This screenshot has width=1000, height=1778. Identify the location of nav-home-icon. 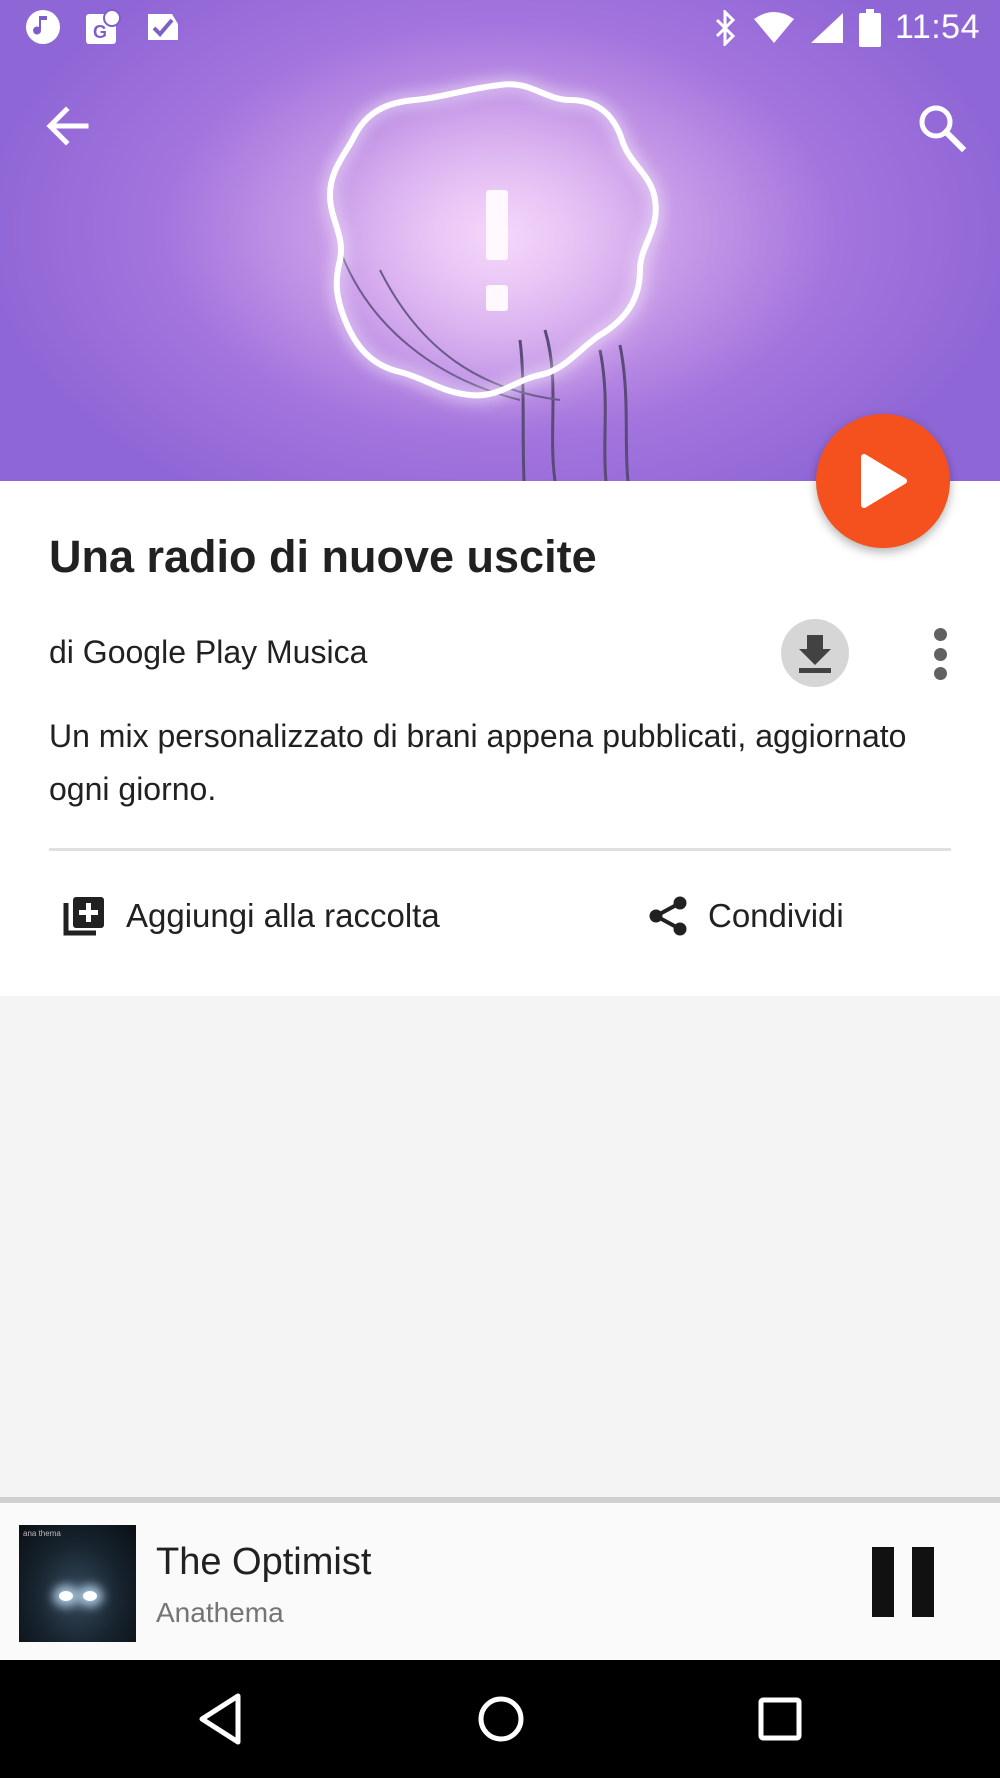
(501, 1719).